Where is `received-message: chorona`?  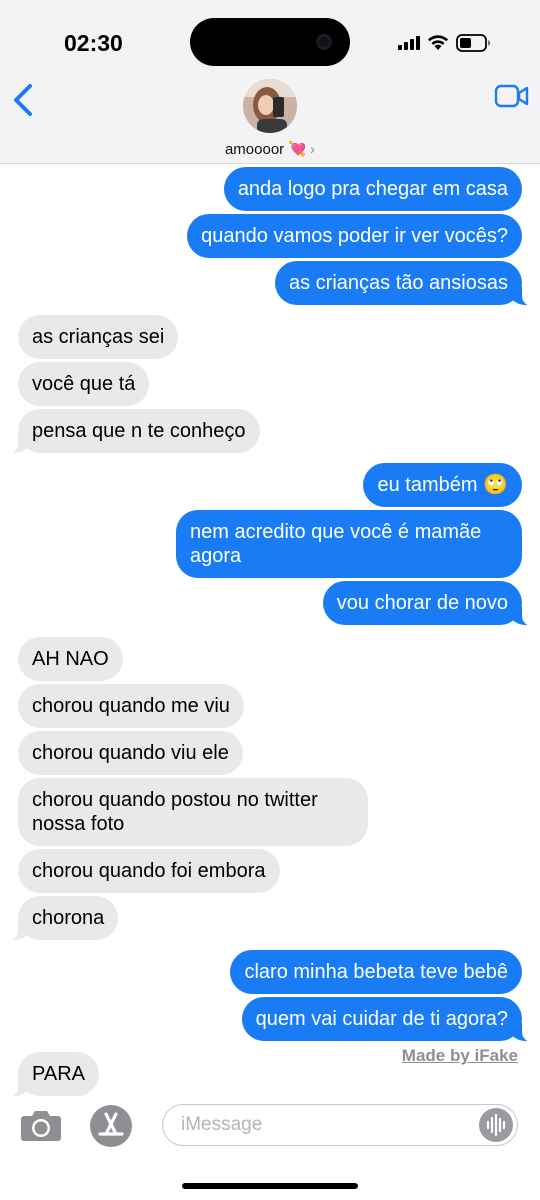
received-message: chorona is located at coordinates (61, 918).